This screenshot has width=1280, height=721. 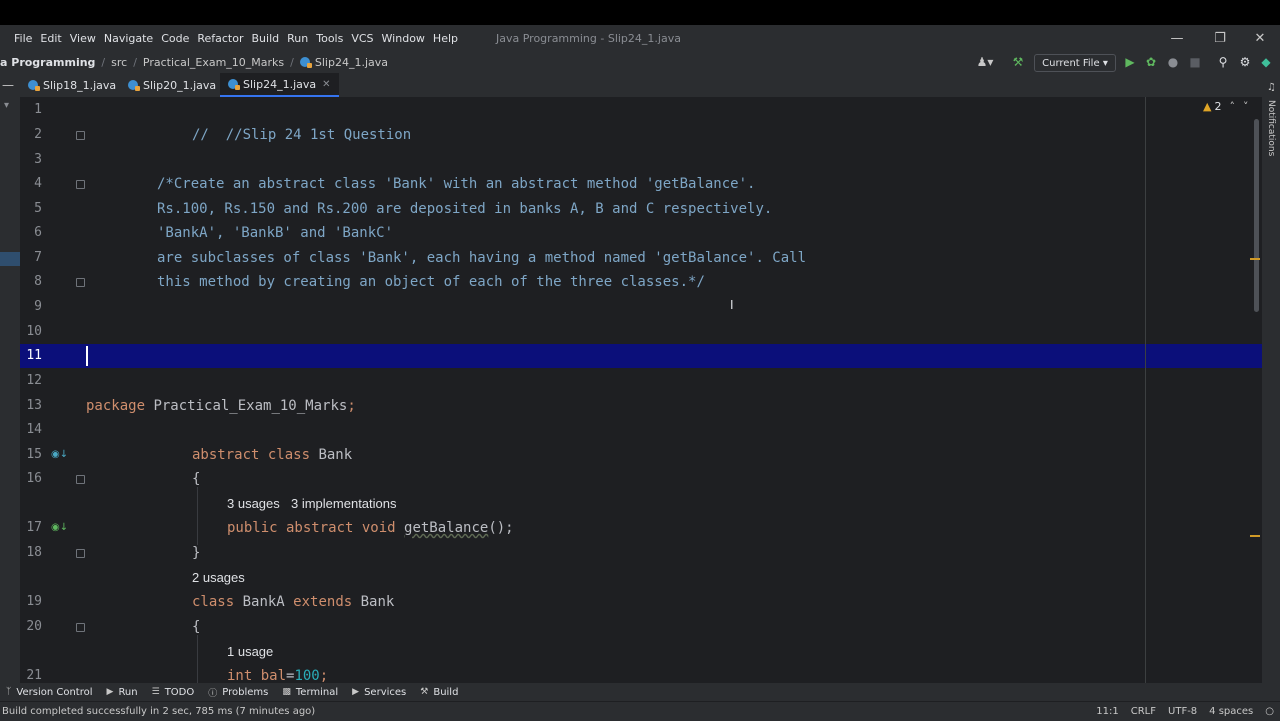 What do you see at coordinates (1260, 38) in the screenshot?
I see `close-window-button: ✕` at bounding box center [1260, 38].